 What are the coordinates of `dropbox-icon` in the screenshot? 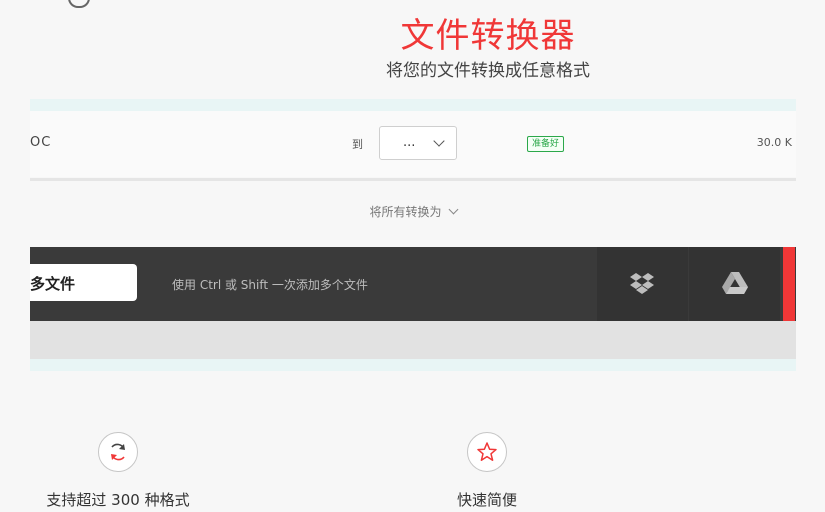 It's located at (642, 283).